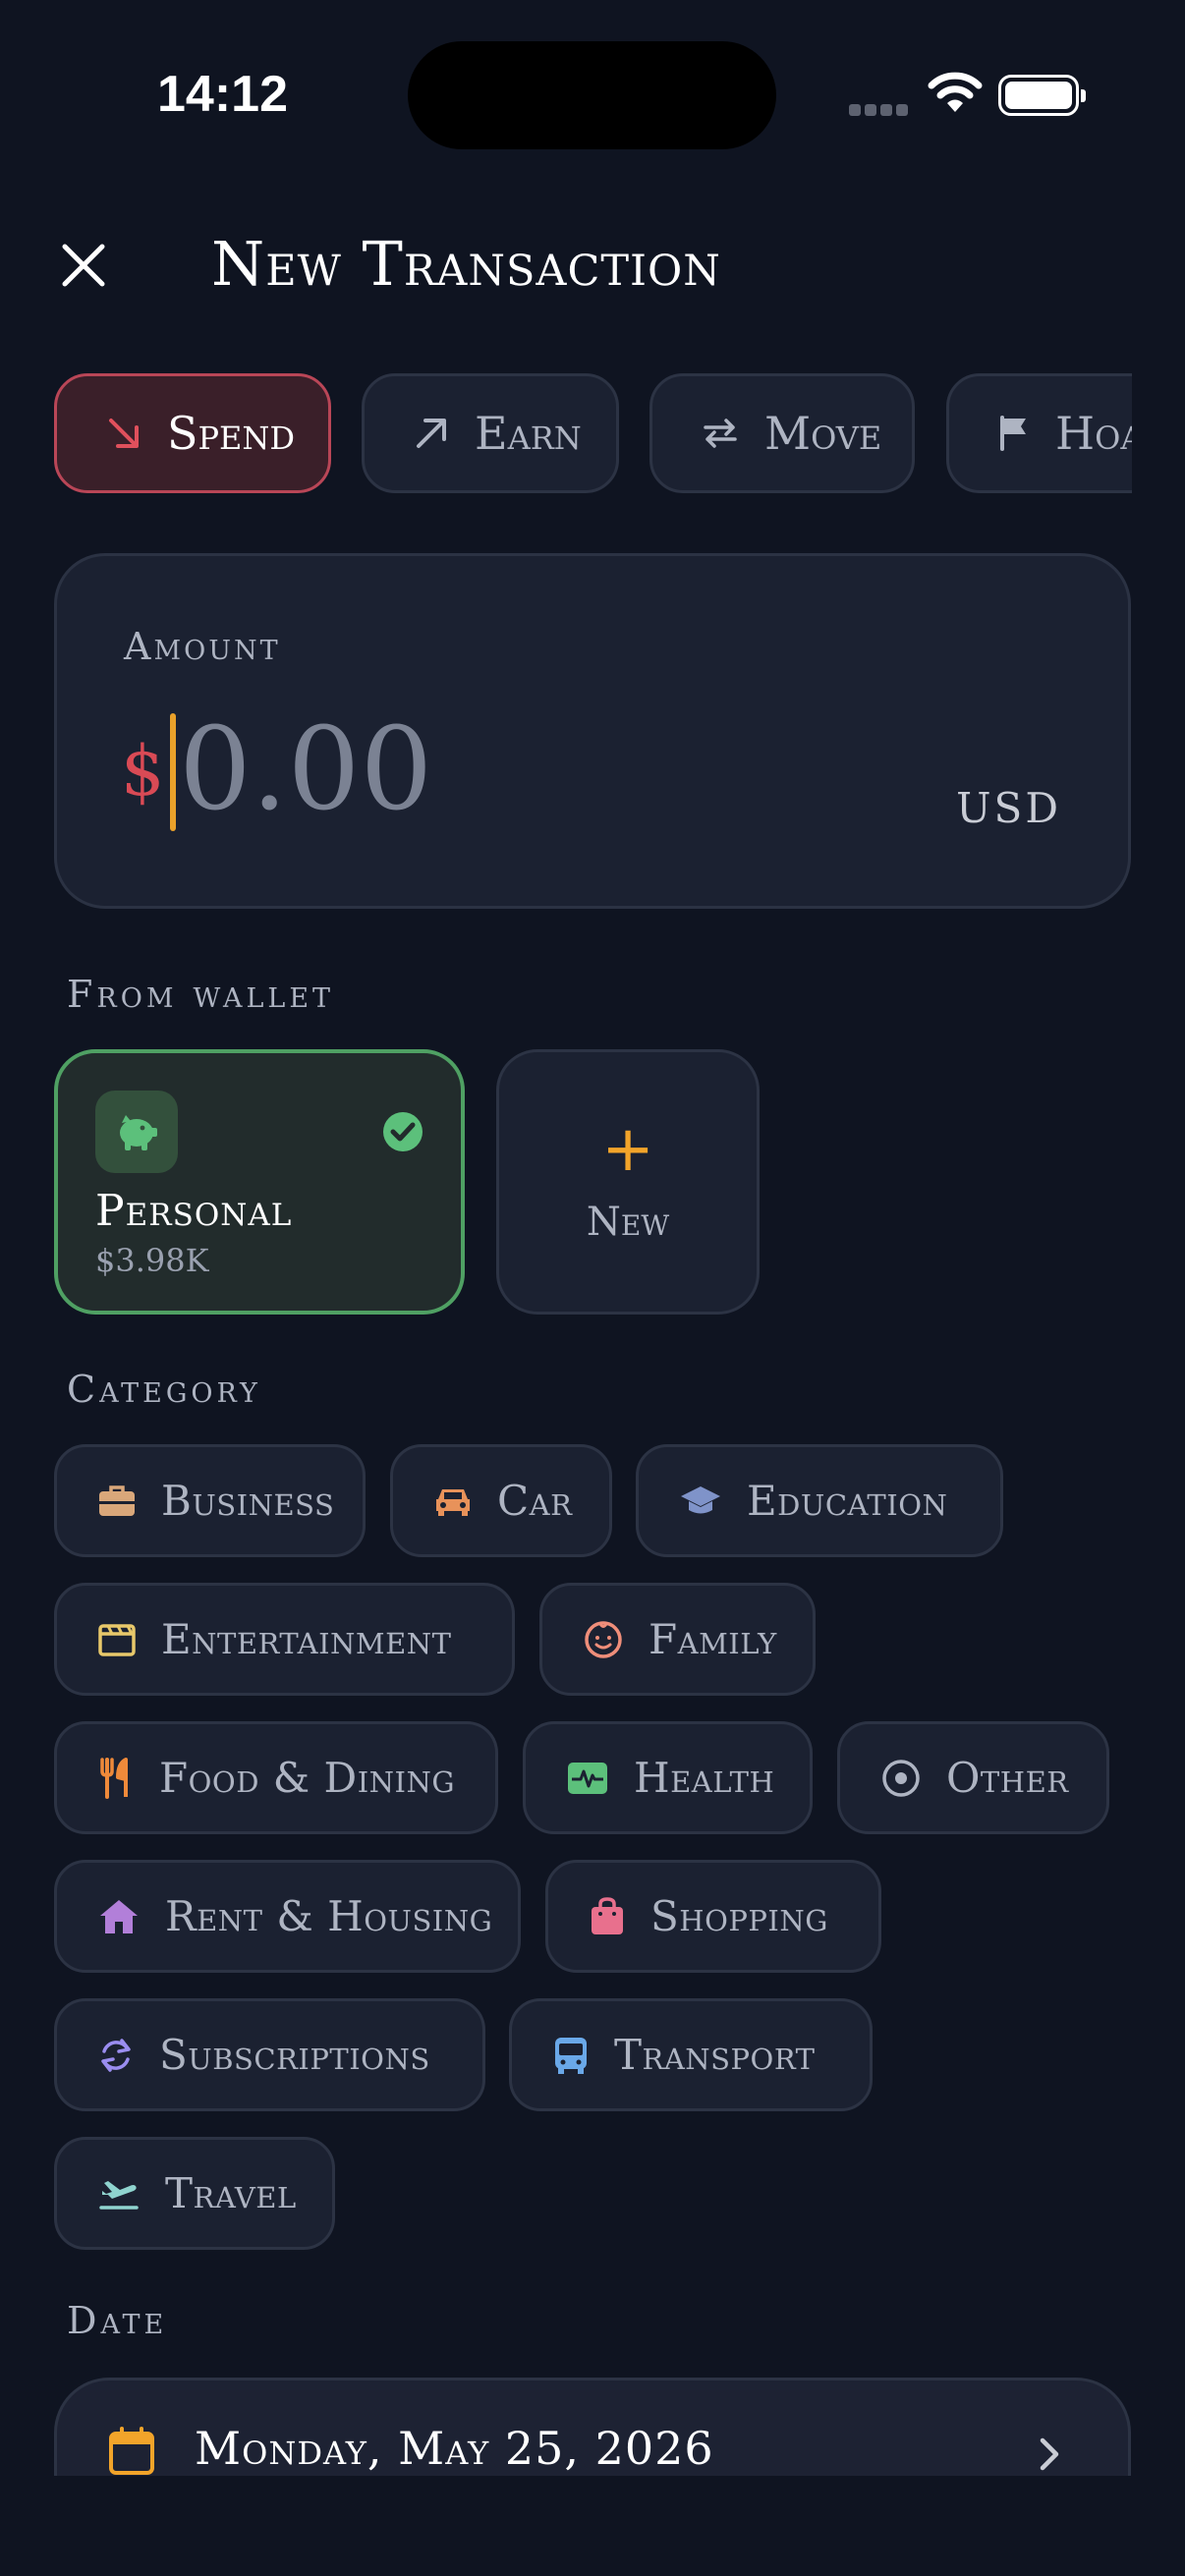 The height and width of the screenshot is (2576, 1185). What do you see at coordinates (259, 1182) in the screenshot?
I see `wallet-card-personal: Personal $3.98K` at bounding box center [259, 1182].